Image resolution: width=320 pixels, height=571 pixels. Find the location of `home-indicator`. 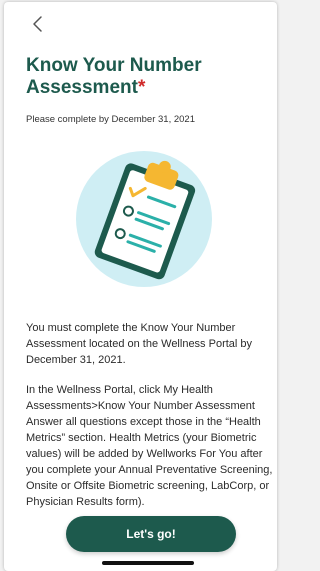

home-indicator is located at coordinates (148, 563).